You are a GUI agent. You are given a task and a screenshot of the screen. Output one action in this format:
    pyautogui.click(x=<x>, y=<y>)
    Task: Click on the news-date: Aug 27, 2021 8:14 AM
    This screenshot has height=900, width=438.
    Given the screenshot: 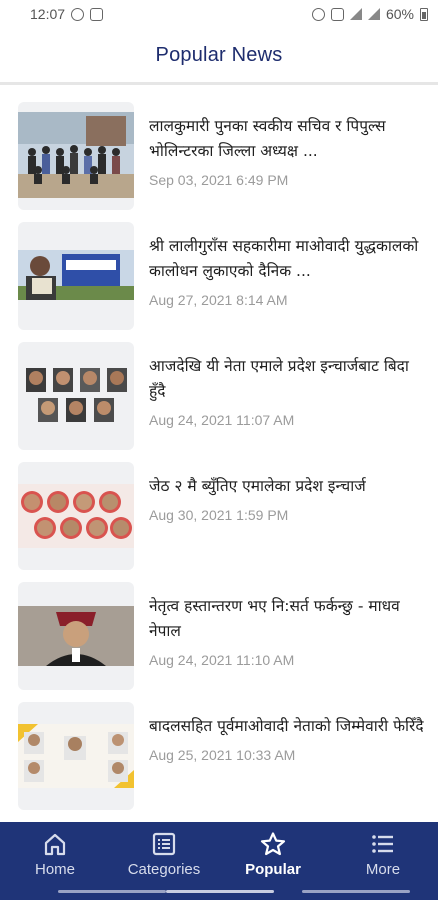 What is the action you would take?
    pyautogui.click(x=218, y=300)
    